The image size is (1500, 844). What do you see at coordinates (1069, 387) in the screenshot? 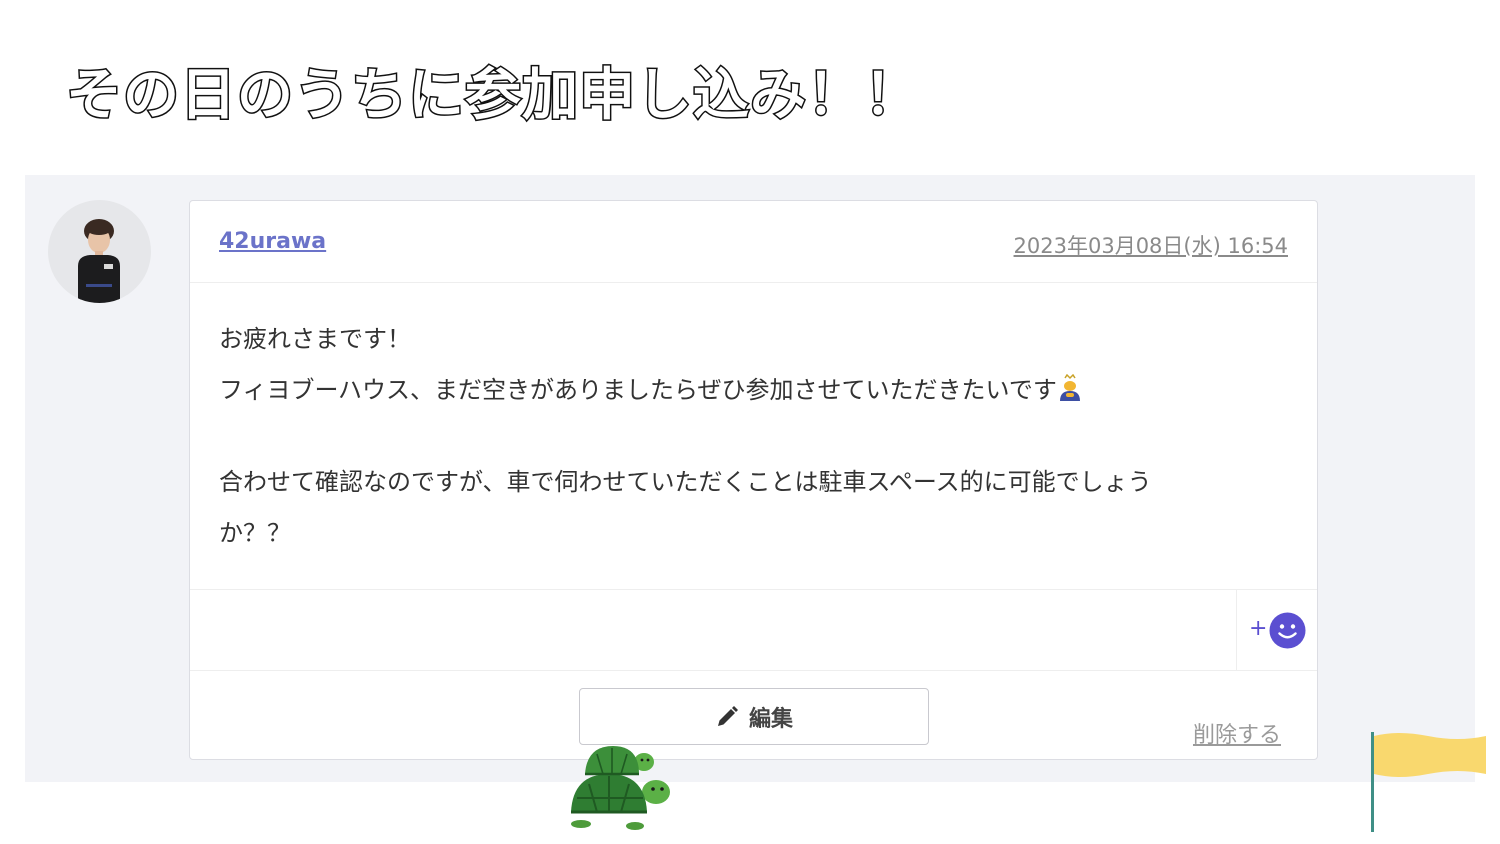
I see `bowing-person-emoji-icon` at bounding box center [1069, 387].